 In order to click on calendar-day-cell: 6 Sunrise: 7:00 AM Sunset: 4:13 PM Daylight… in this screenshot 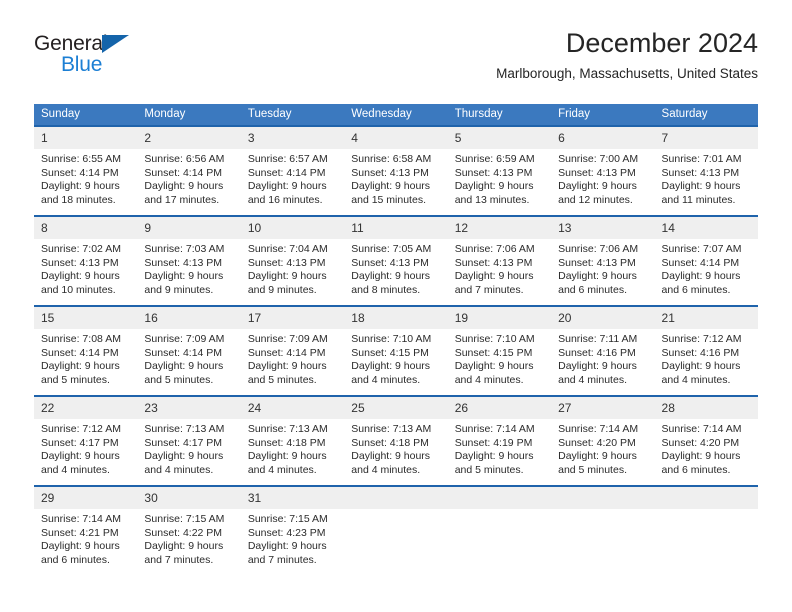, I will do `click(603, 170)`.